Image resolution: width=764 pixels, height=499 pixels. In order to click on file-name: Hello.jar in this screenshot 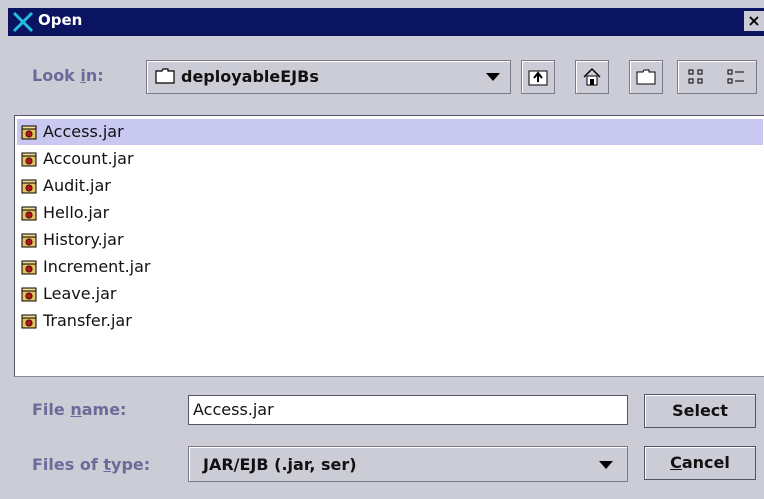, I will do `click(76, 212)`.